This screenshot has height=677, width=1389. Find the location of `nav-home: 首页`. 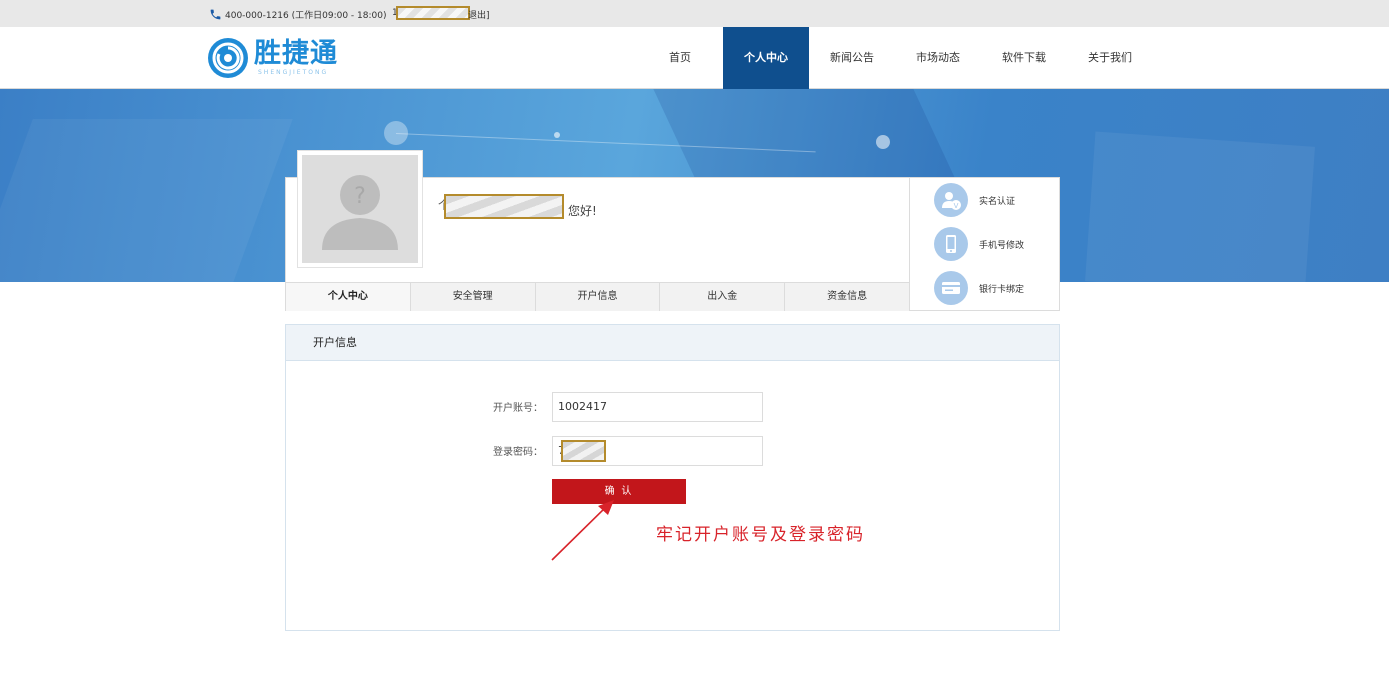

nav-home: 首页 is located at coordinates (680, 58).